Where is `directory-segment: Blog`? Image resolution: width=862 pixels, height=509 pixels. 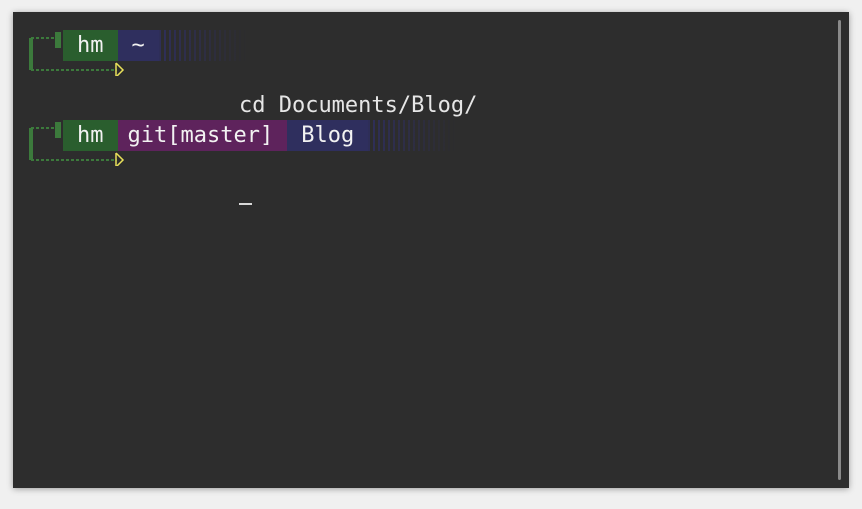
directory-segment: Blog is located at coordinates (328, 135).